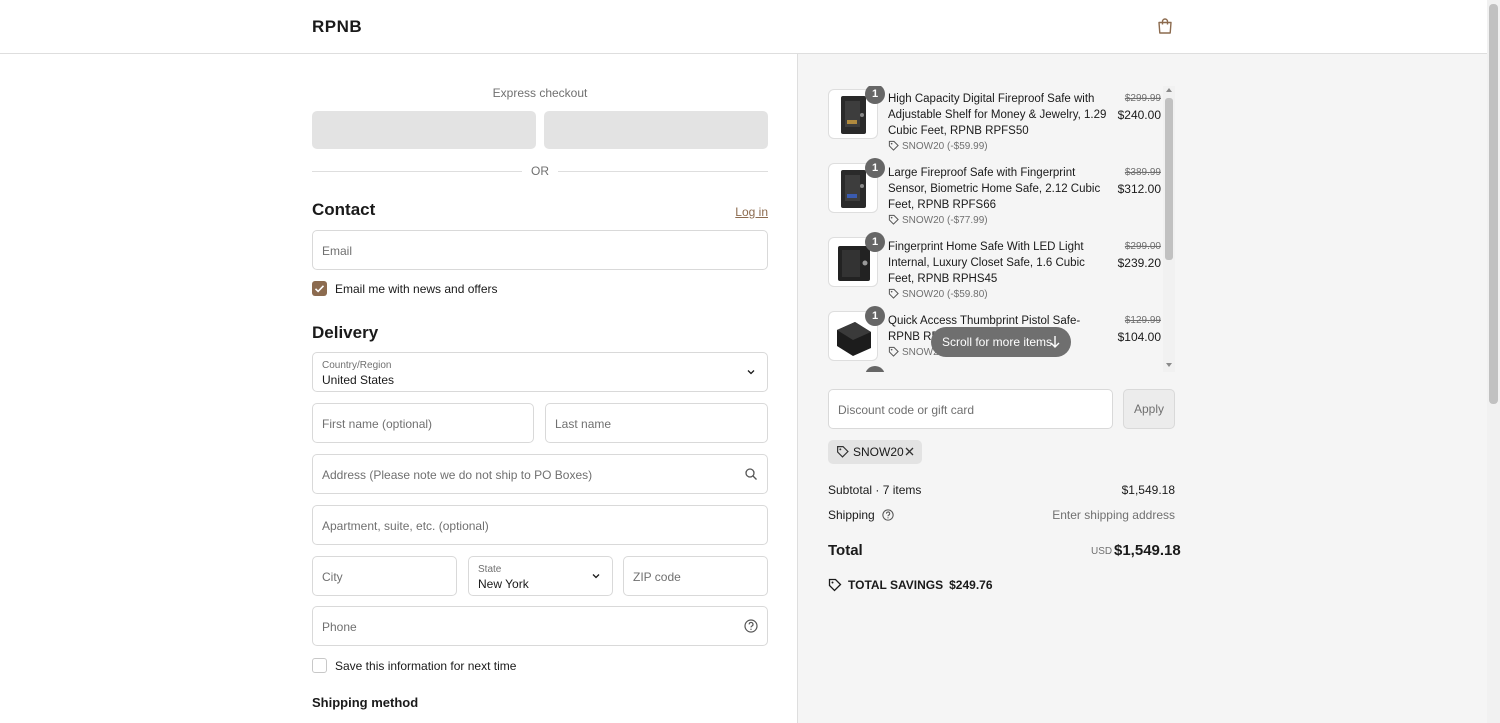  Describe the element at coordinates (384, 576) in the screenshot. I see `city-field: City` at that location.